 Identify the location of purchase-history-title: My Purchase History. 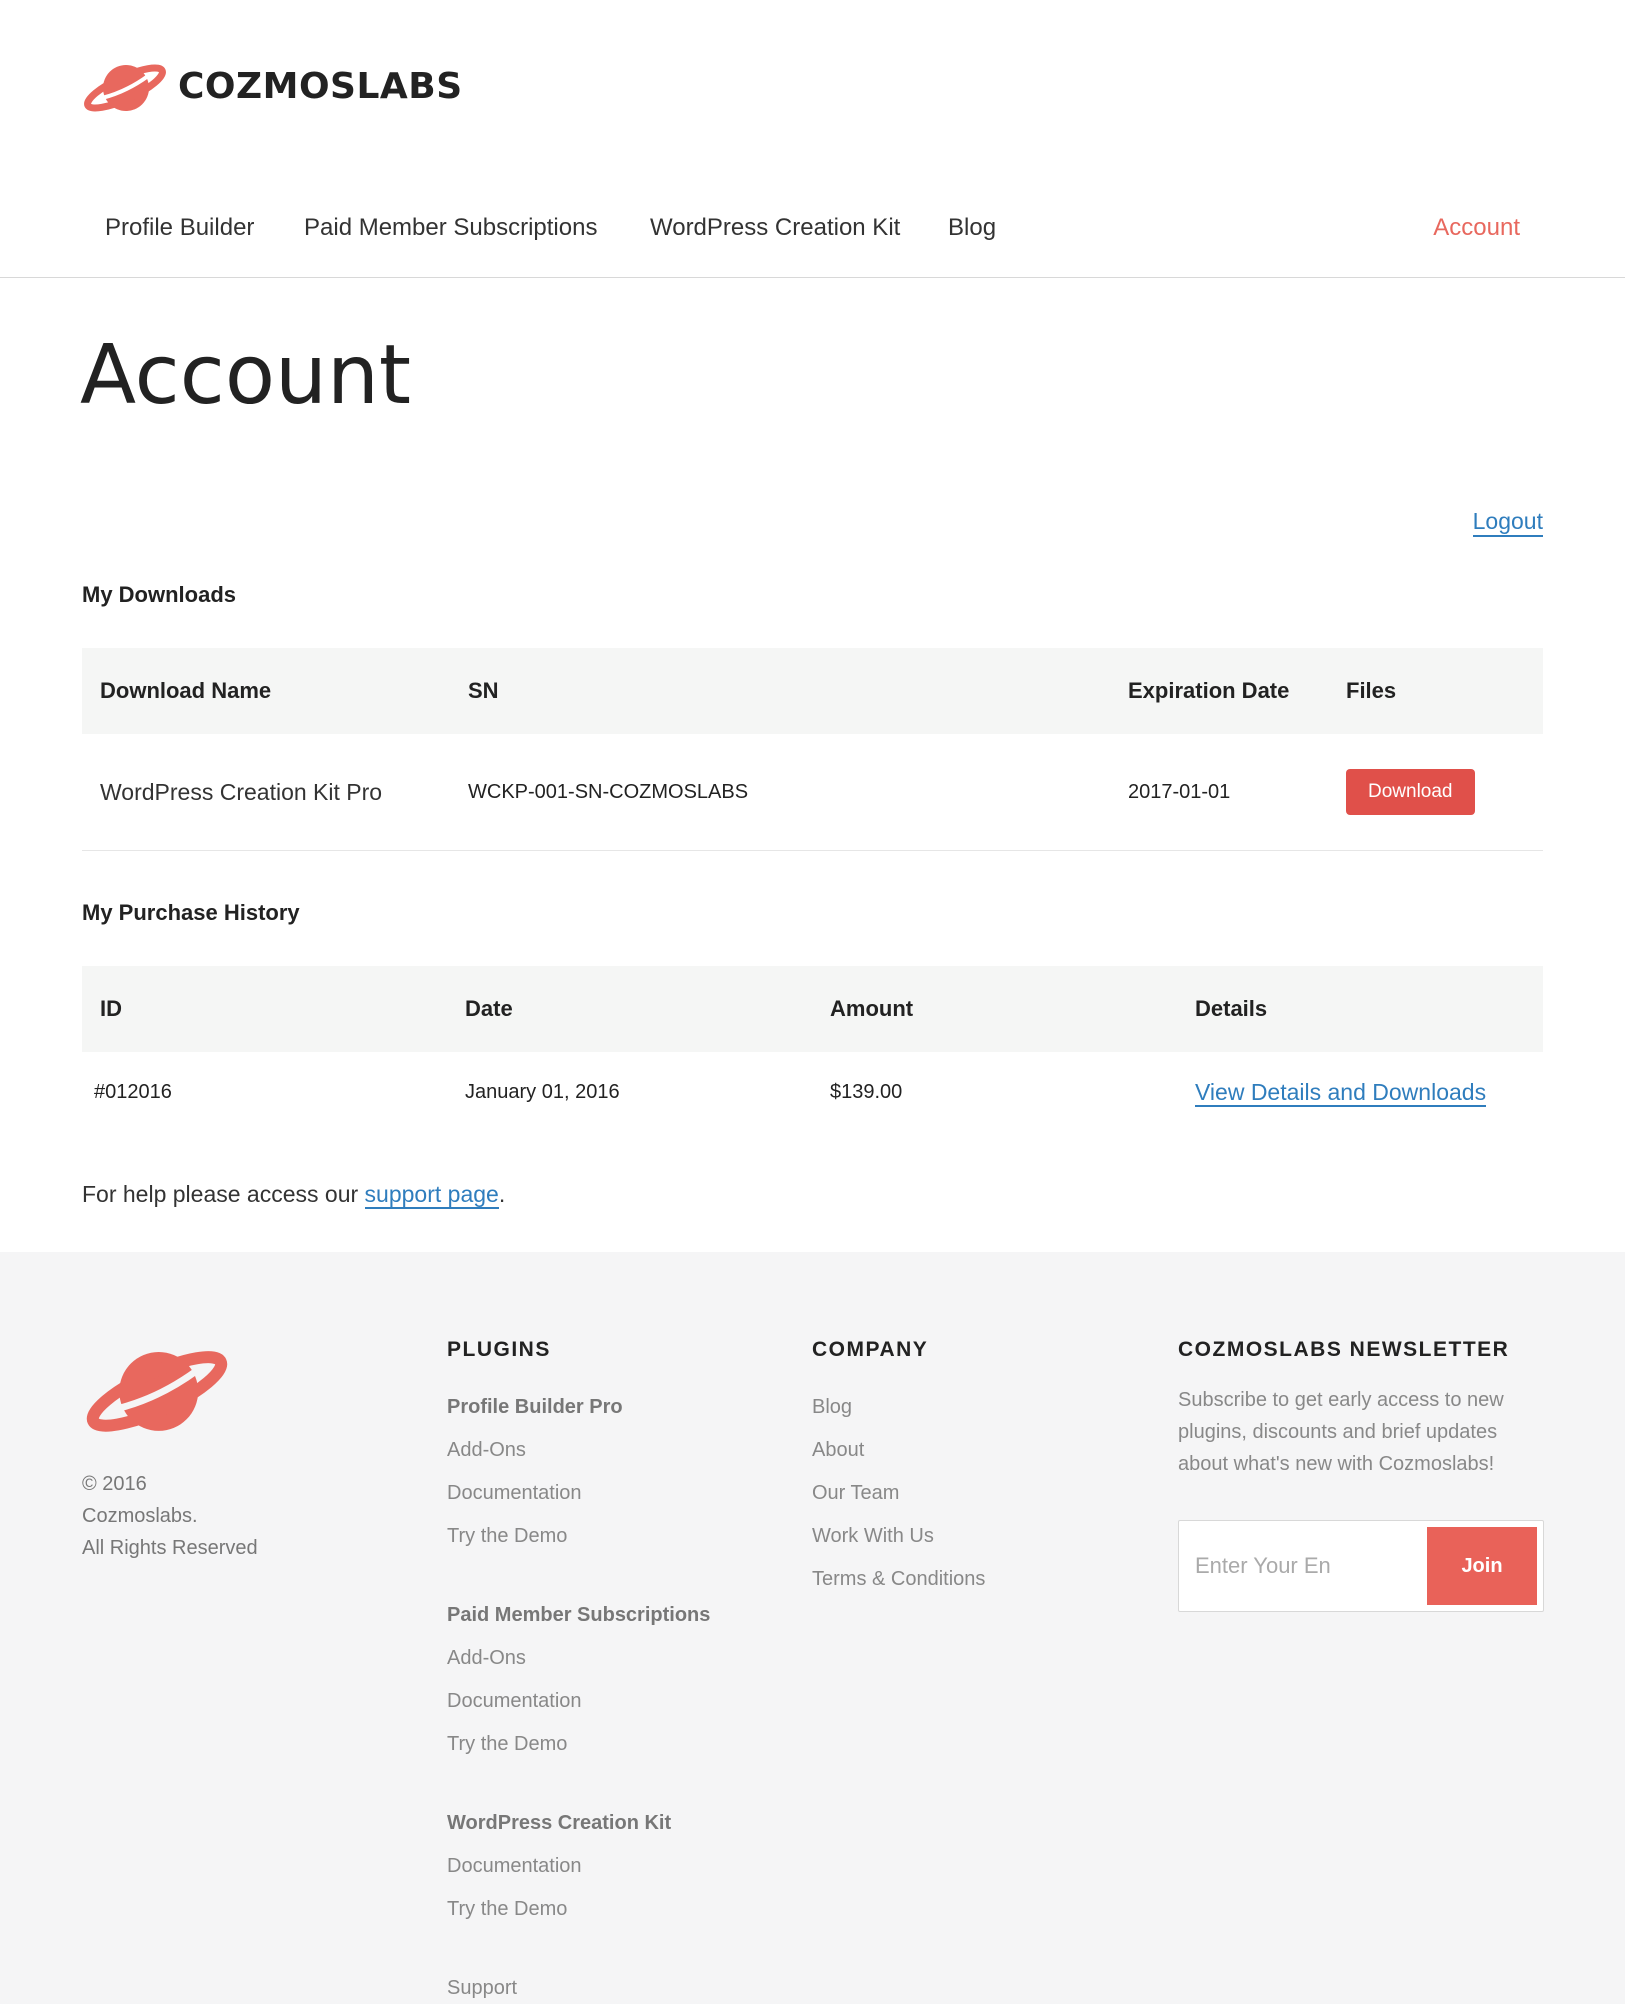
(191, 912).